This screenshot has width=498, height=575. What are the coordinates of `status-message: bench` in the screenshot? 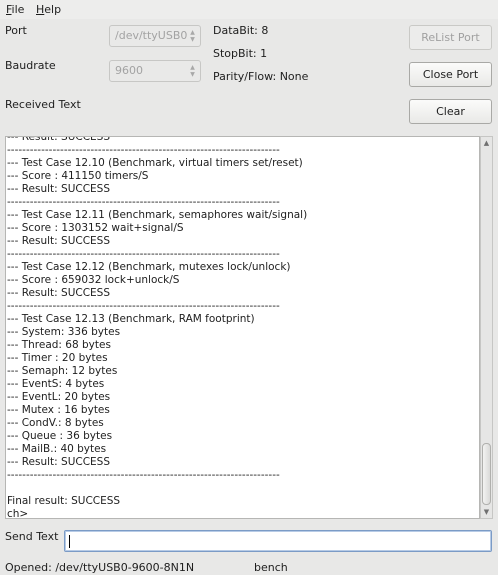 It's located at (271, 567).